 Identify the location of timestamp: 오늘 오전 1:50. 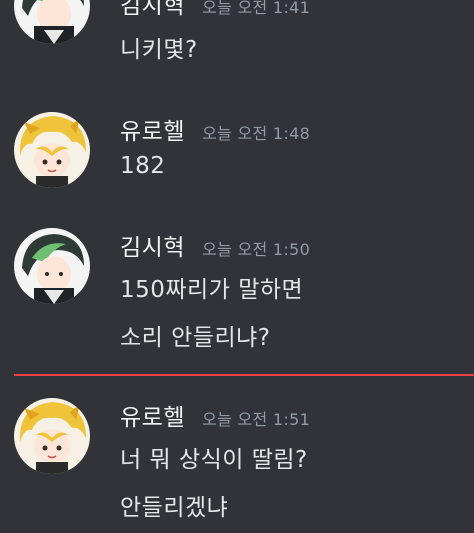
(256, 249).